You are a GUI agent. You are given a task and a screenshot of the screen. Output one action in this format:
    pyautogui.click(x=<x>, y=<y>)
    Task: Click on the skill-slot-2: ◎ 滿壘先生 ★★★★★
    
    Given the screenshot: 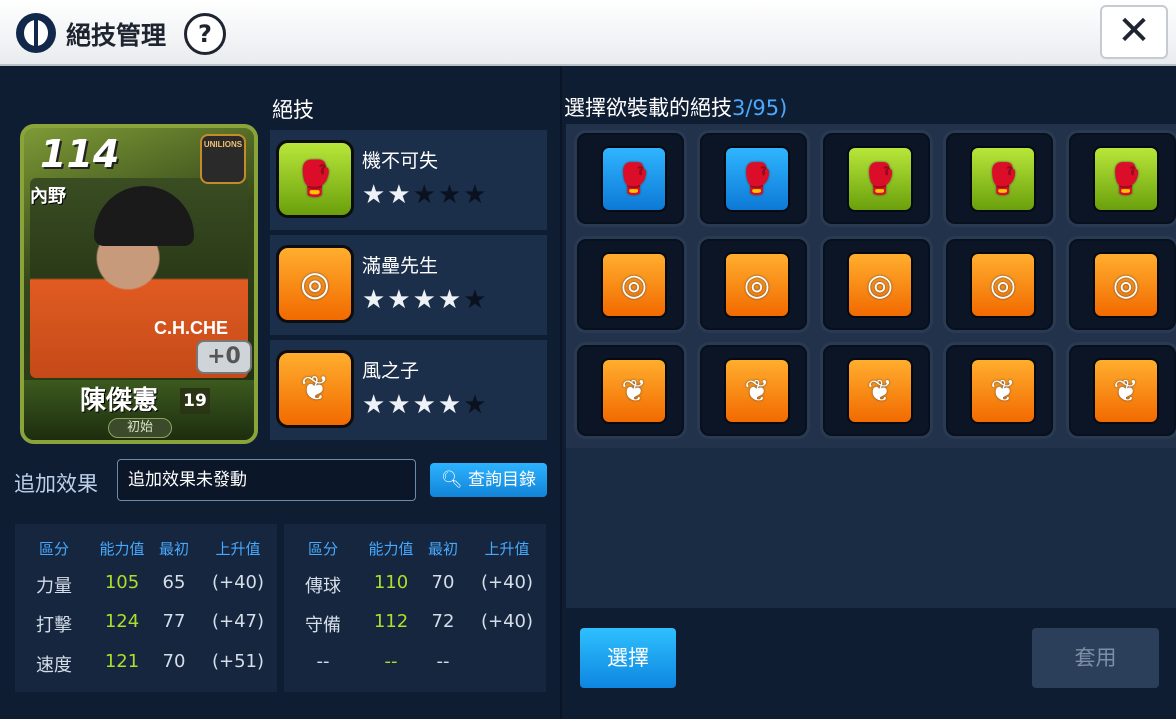 What is the action you would take?
    pyautogui.click(x=408, y=285)
    